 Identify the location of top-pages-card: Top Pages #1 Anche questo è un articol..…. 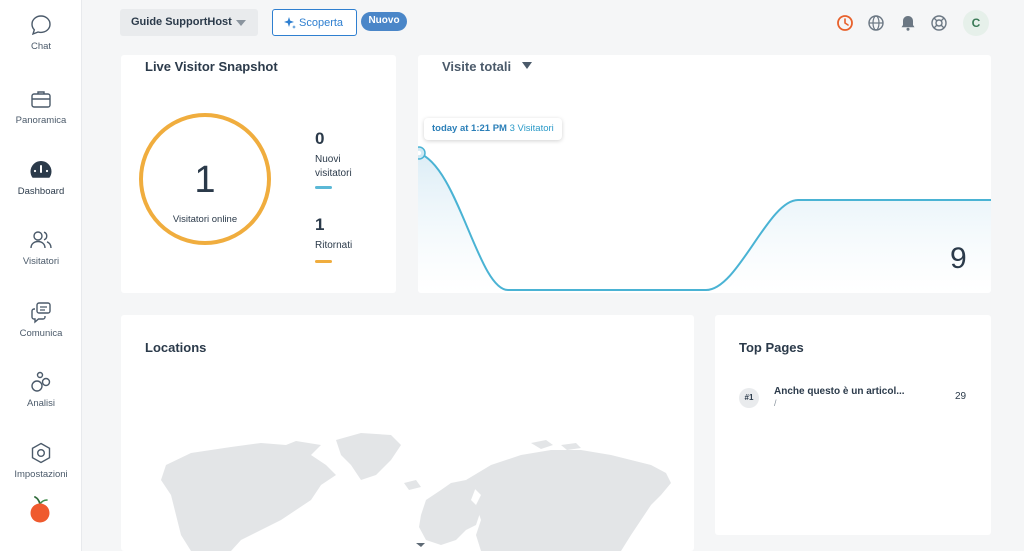
(853, 425).